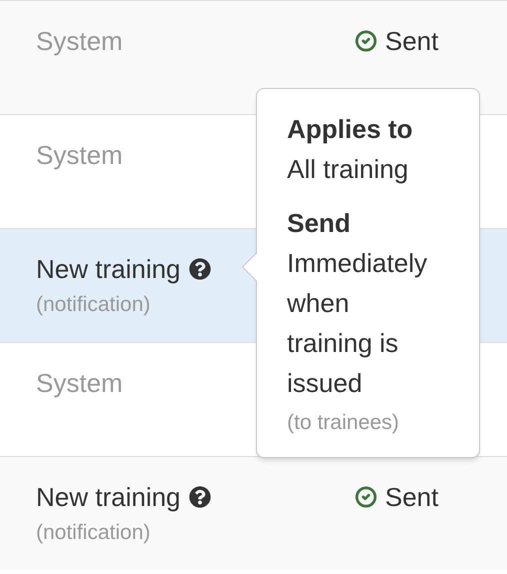 The image size is (507, 574). I want to click on tooltip-note: (to trainees), so click(343, 423).